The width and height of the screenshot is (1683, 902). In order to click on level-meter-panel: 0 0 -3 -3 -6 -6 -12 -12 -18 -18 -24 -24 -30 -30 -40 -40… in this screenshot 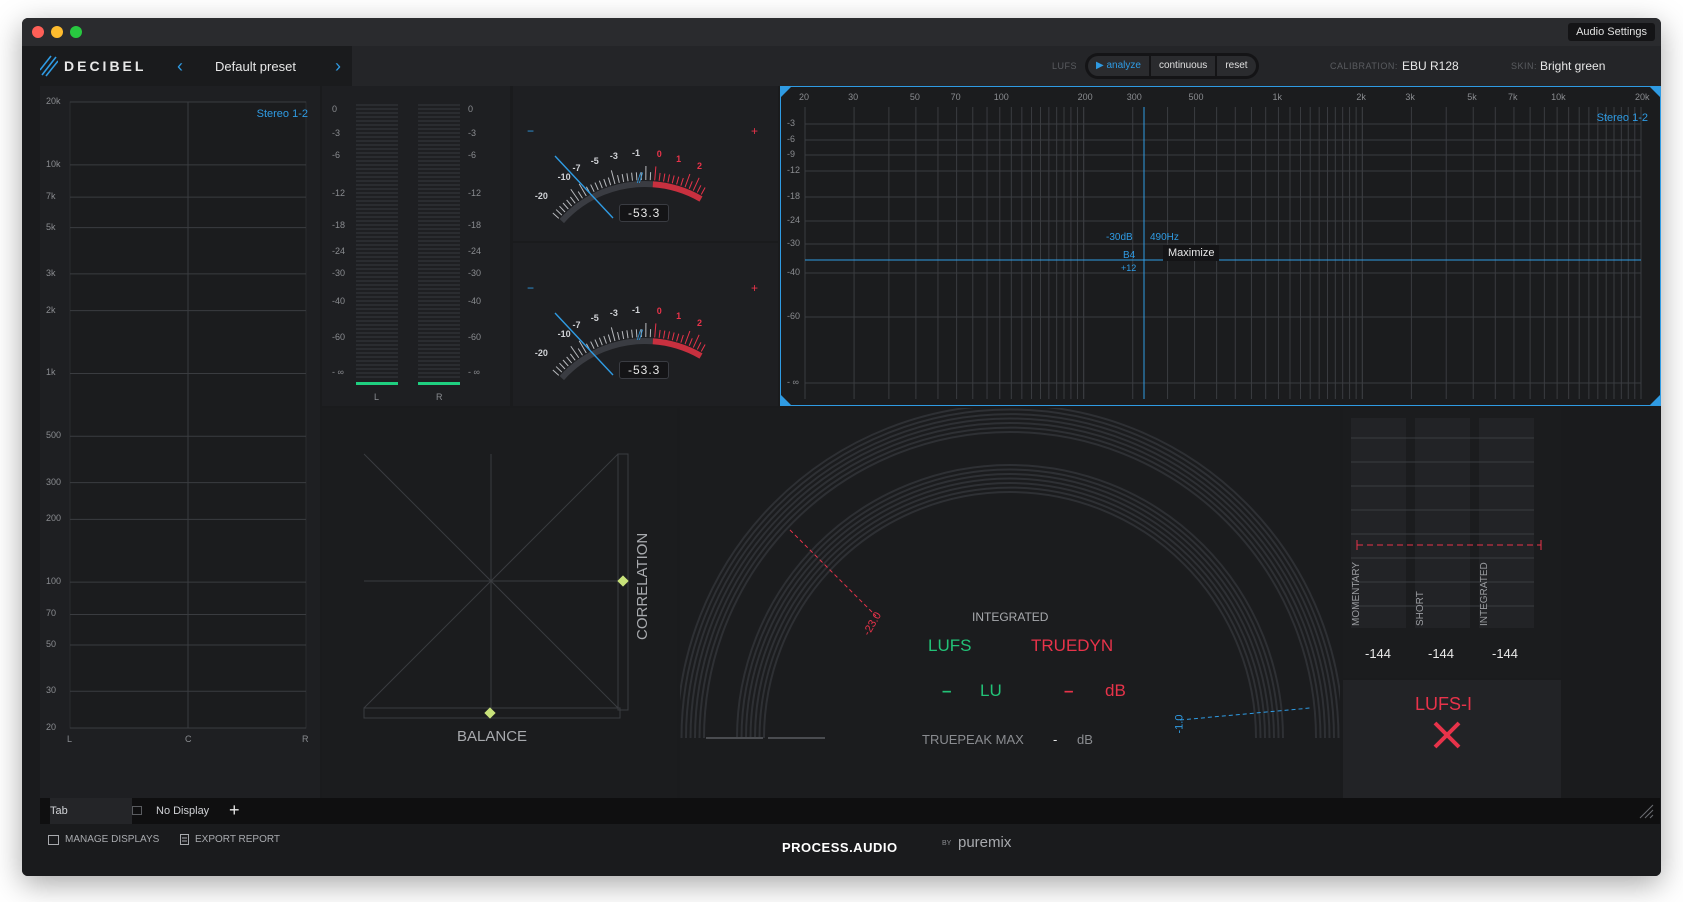, I will do `click(416, 246)`.